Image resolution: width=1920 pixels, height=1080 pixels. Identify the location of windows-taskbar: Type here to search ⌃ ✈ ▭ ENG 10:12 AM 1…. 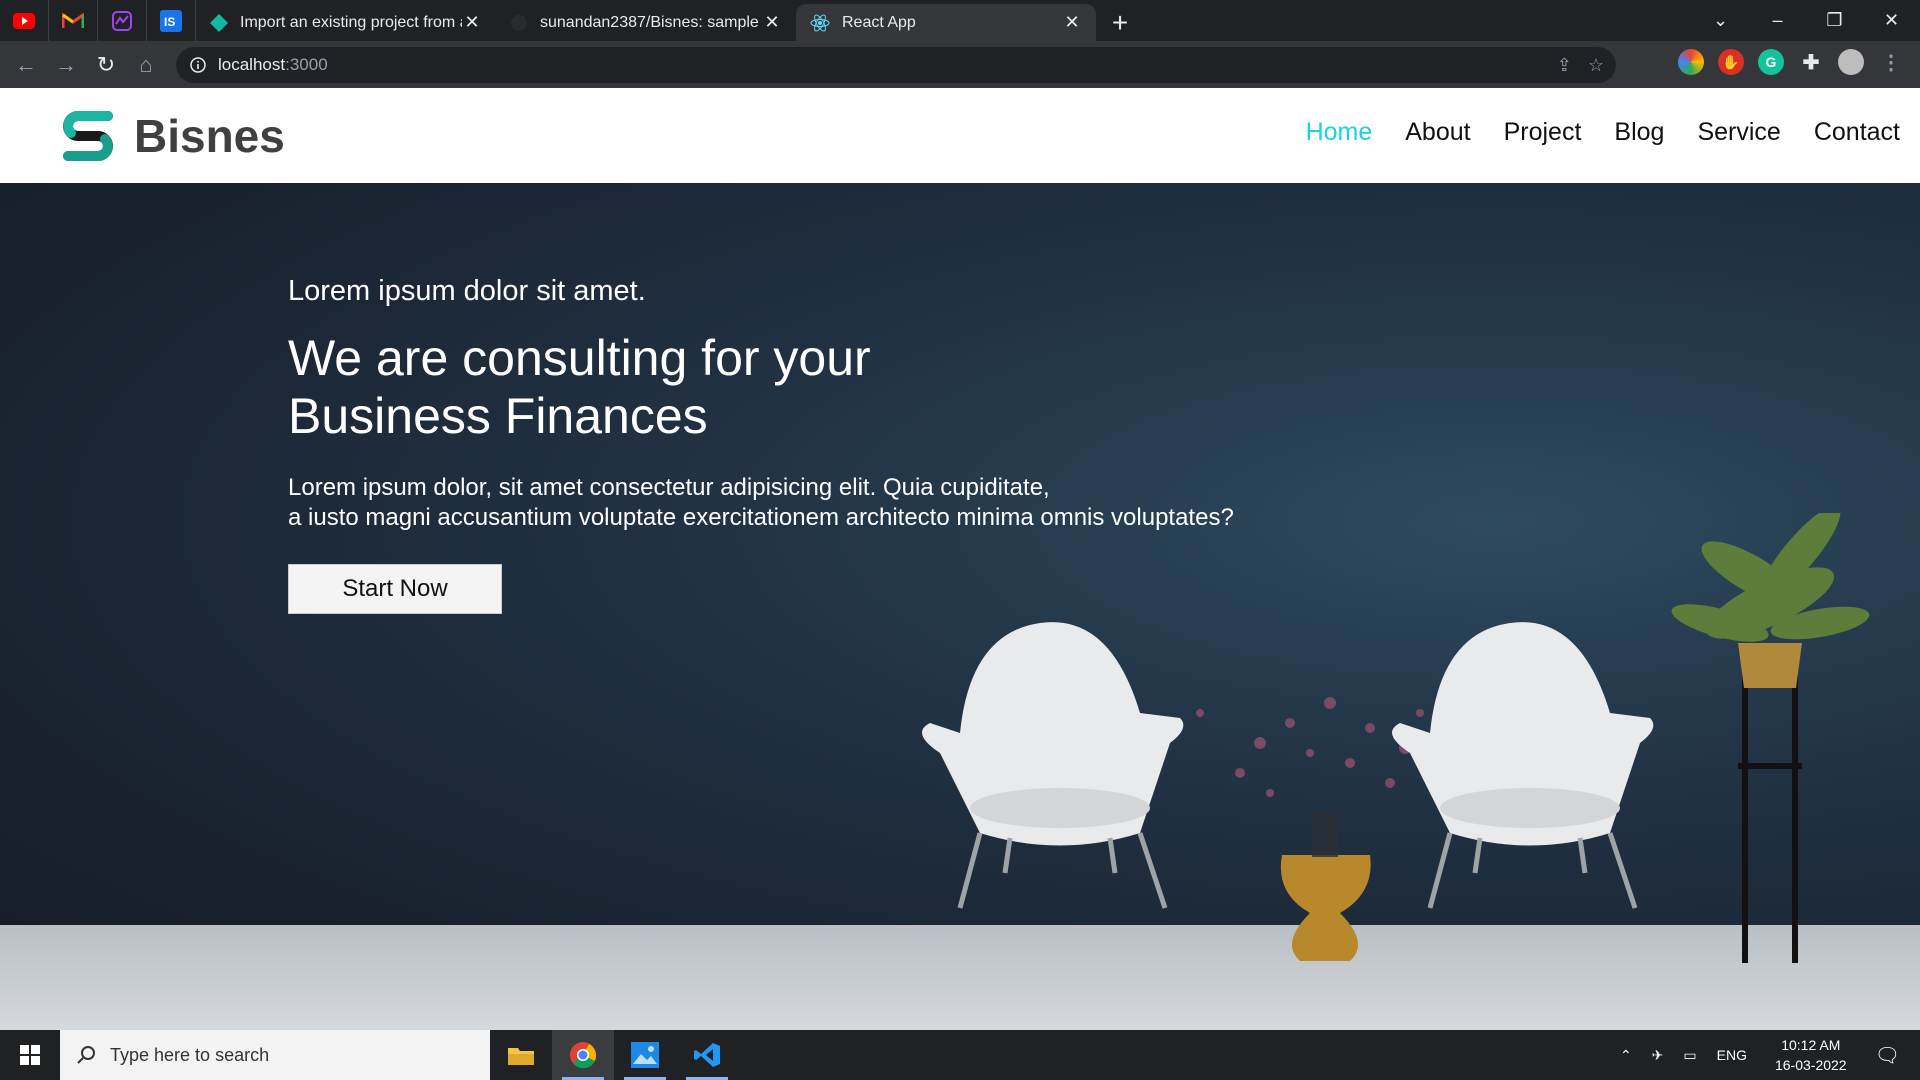
(960, 1055).